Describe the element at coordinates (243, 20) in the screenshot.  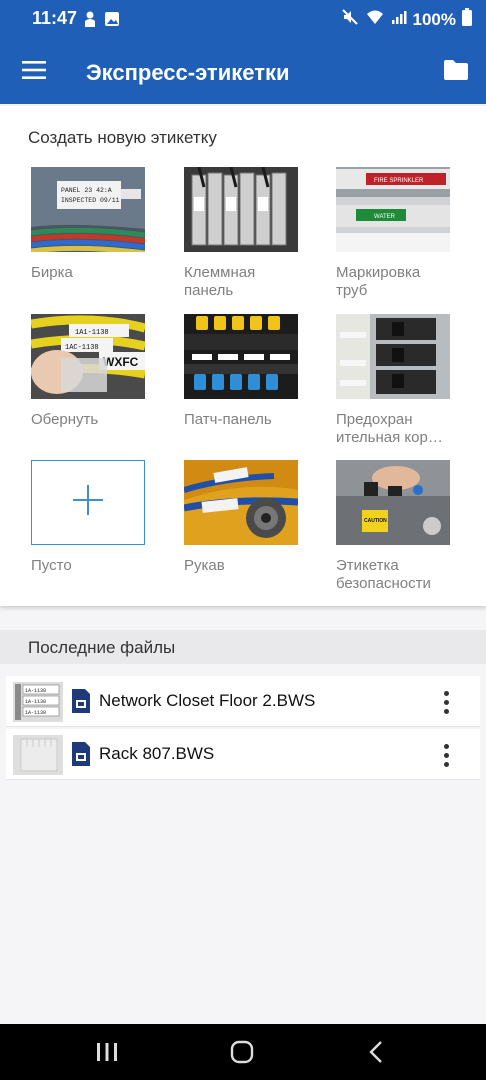
I see `status-bar: 11:47 100%` at that location.